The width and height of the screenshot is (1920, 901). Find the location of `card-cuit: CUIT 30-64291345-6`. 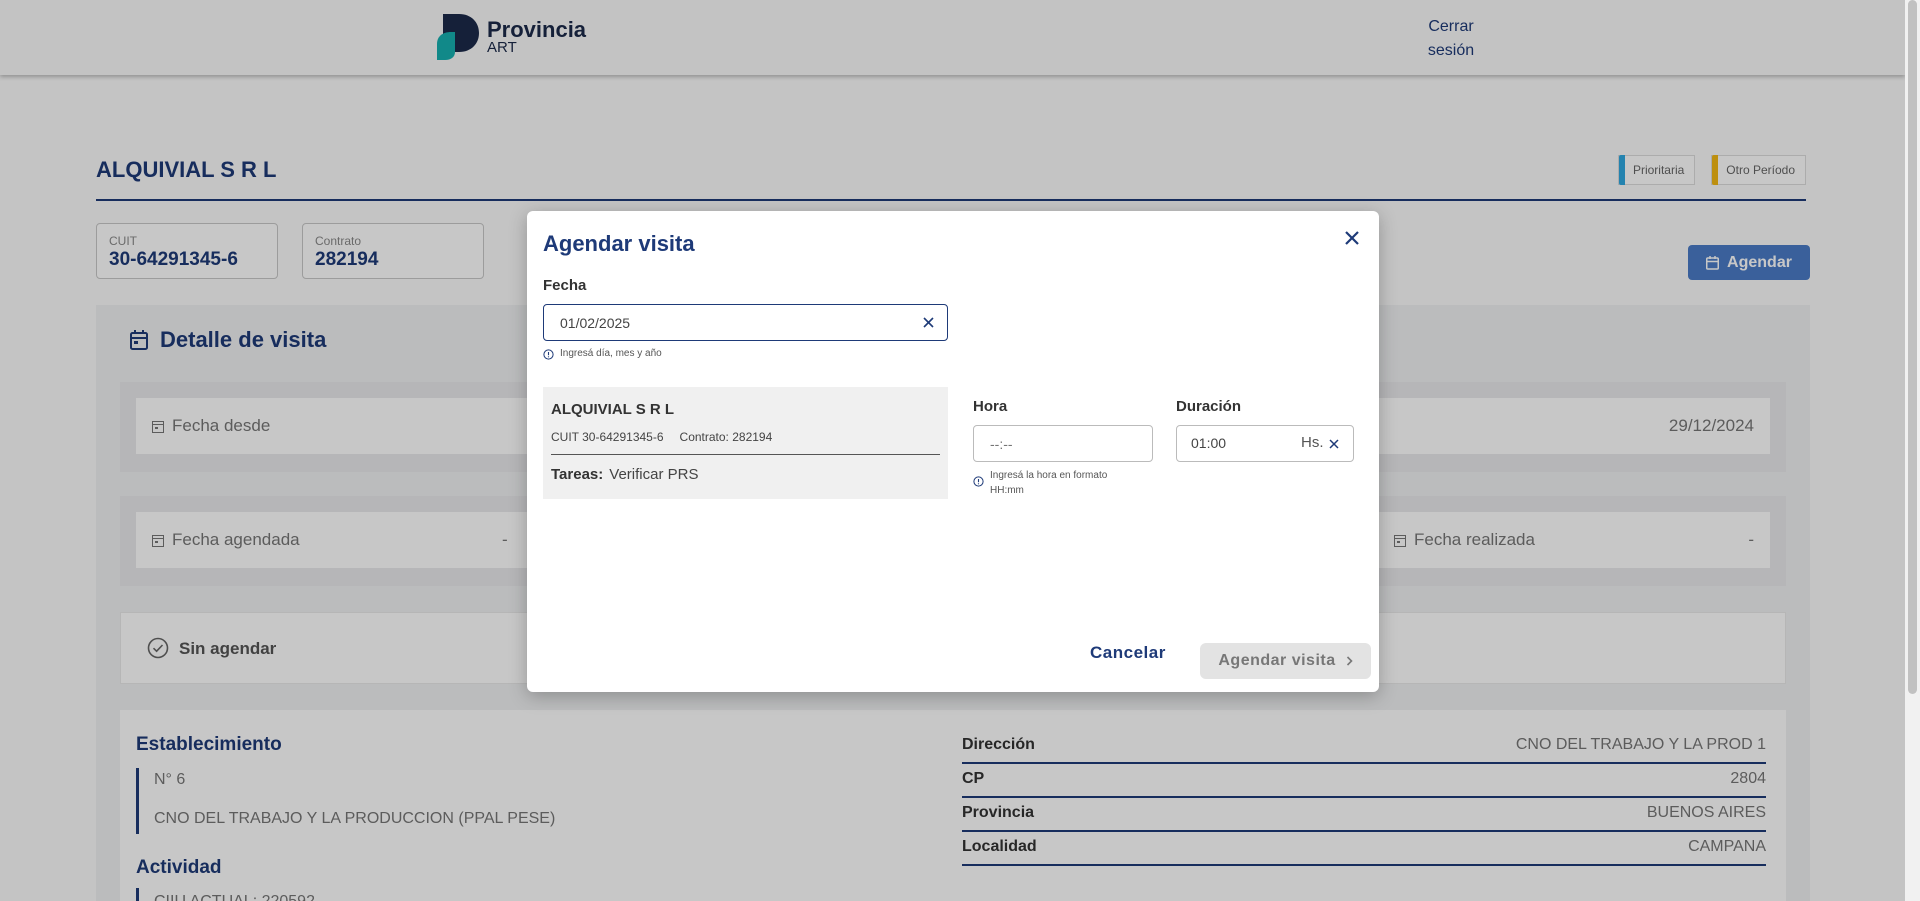

card-cuit: CUIT 30-64291345-6 is located at coordinates (607, 437).